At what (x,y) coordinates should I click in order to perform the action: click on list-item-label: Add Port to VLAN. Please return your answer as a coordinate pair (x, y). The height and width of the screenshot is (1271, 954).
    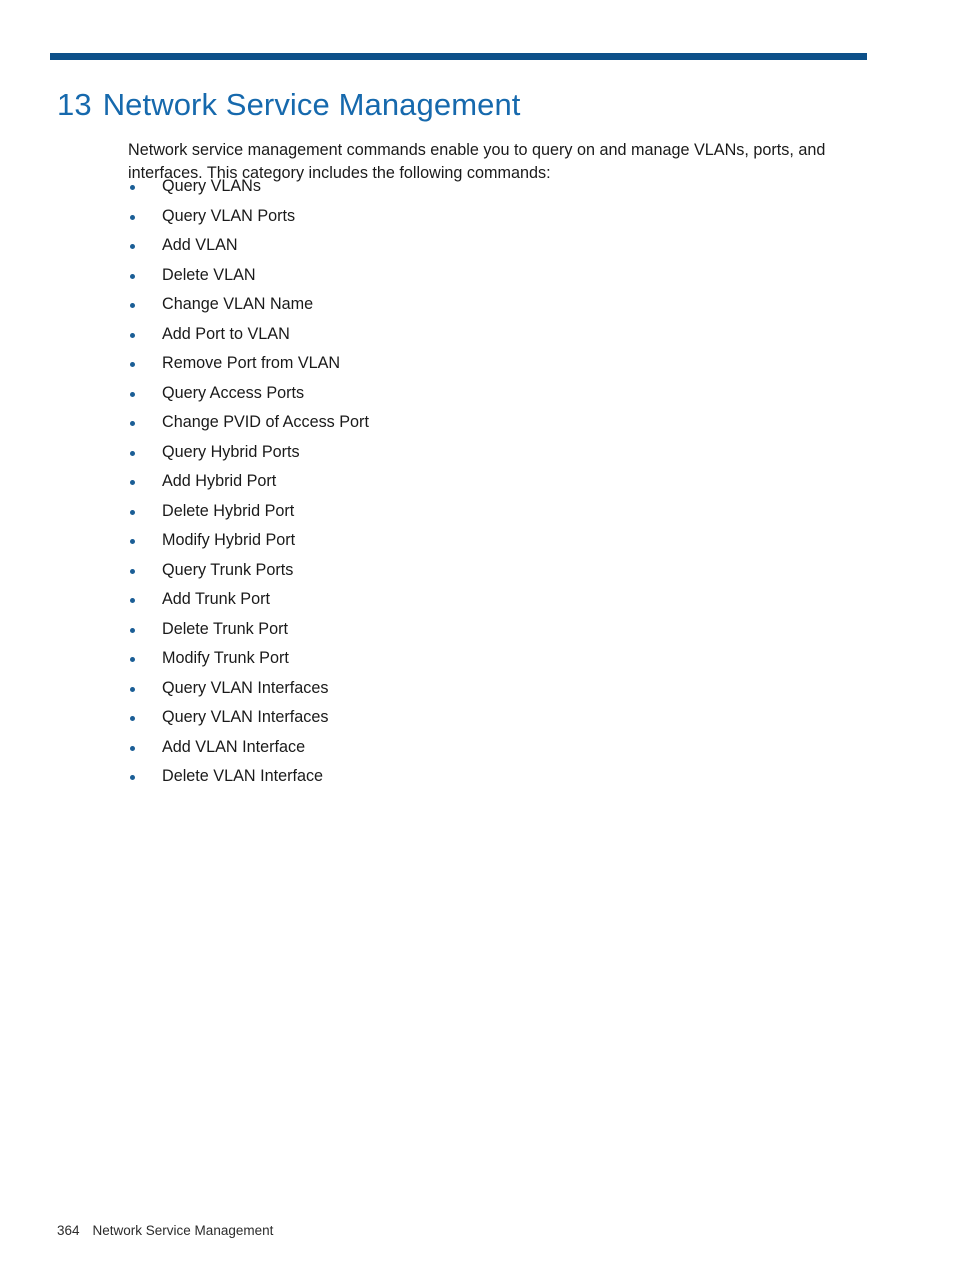
    Looking at the image, I should click on (226, 333).